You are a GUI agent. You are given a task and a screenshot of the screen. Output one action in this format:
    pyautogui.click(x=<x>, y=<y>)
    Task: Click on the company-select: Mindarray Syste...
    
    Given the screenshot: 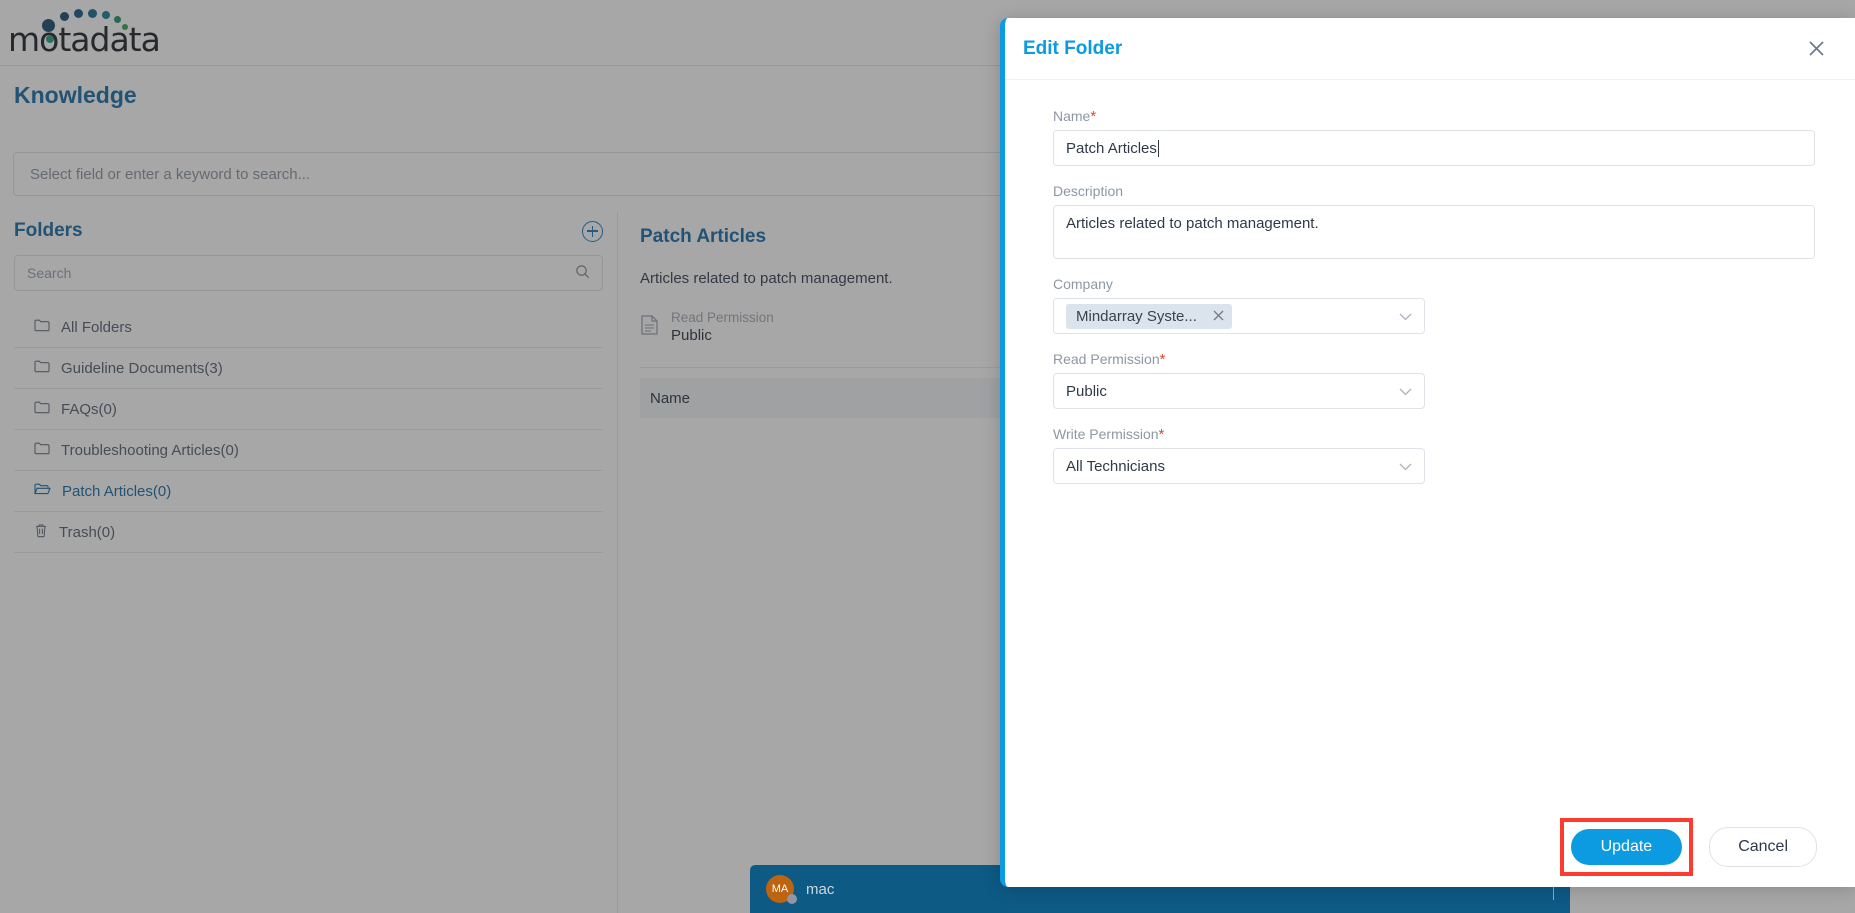 What is the action you would take?
    pyautogui.click(x=1239, y=316)
    